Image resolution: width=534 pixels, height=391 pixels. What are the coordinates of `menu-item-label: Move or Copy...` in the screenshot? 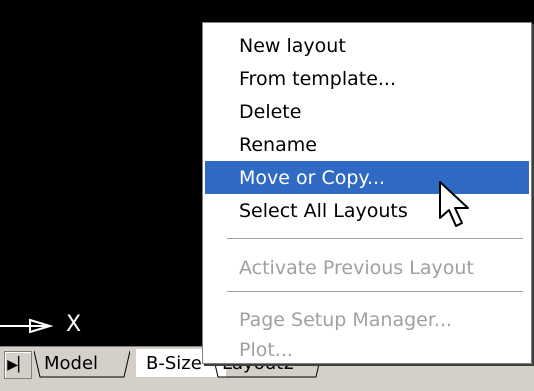 It's located at (312, 177).